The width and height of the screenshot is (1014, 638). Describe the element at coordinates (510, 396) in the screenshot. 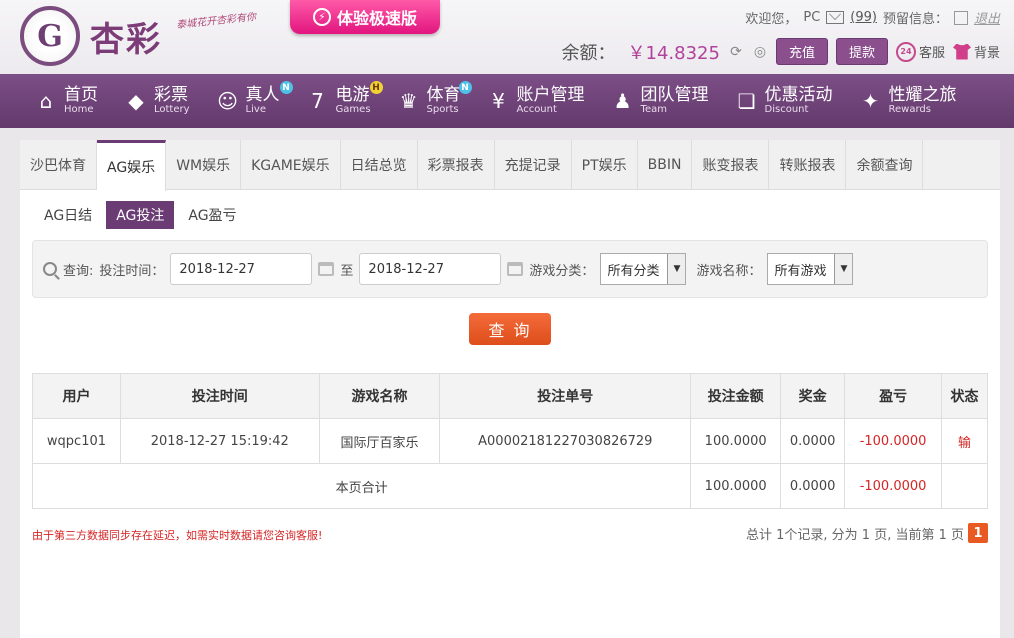

I see `table-header-row: 用户 投注时间 游戏名称 投注单号 投注金额 奖金 盈亏 状态` at that location.